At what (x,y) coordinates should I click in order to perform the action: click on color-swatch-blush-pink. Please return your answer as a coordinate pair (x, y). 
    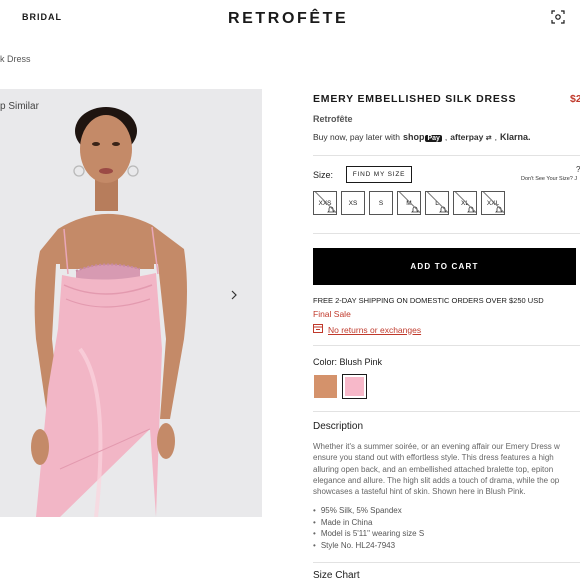
    Looking at the image, I should click on (354, 386).